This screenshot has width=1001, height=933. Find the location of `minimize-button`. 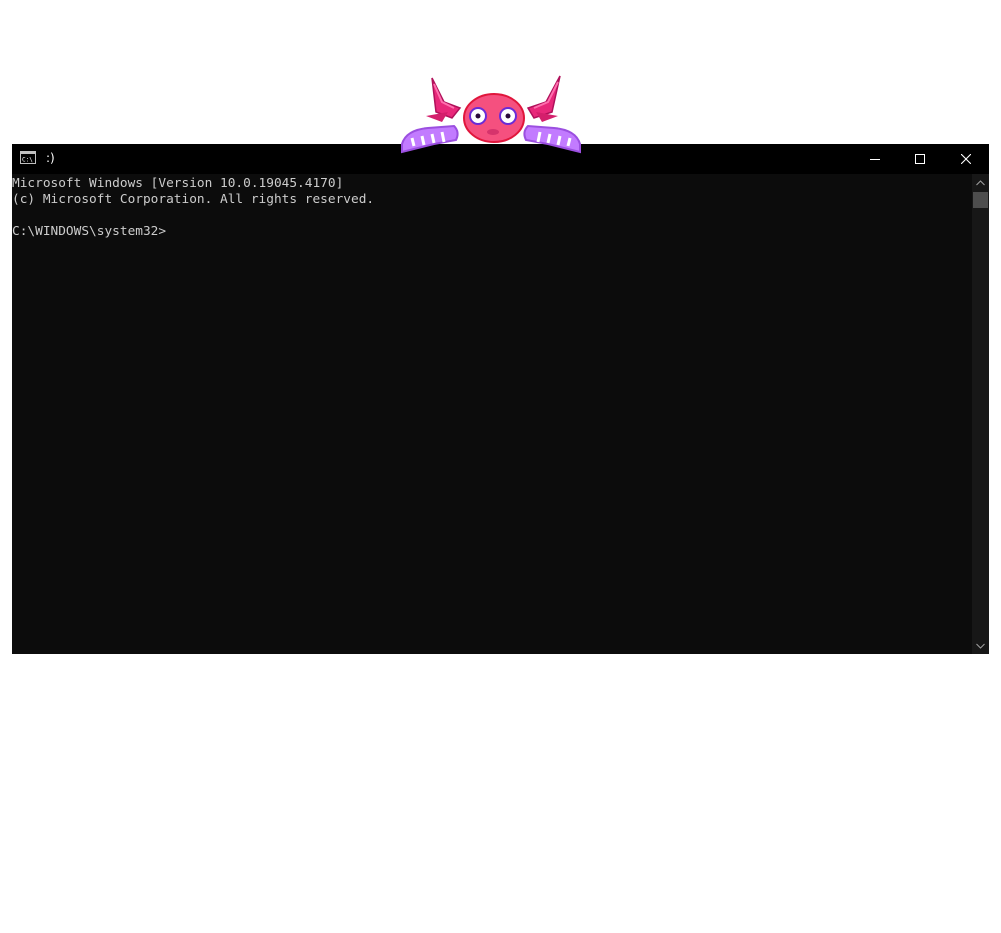

minimize-button is located at coordinates (875, 159).